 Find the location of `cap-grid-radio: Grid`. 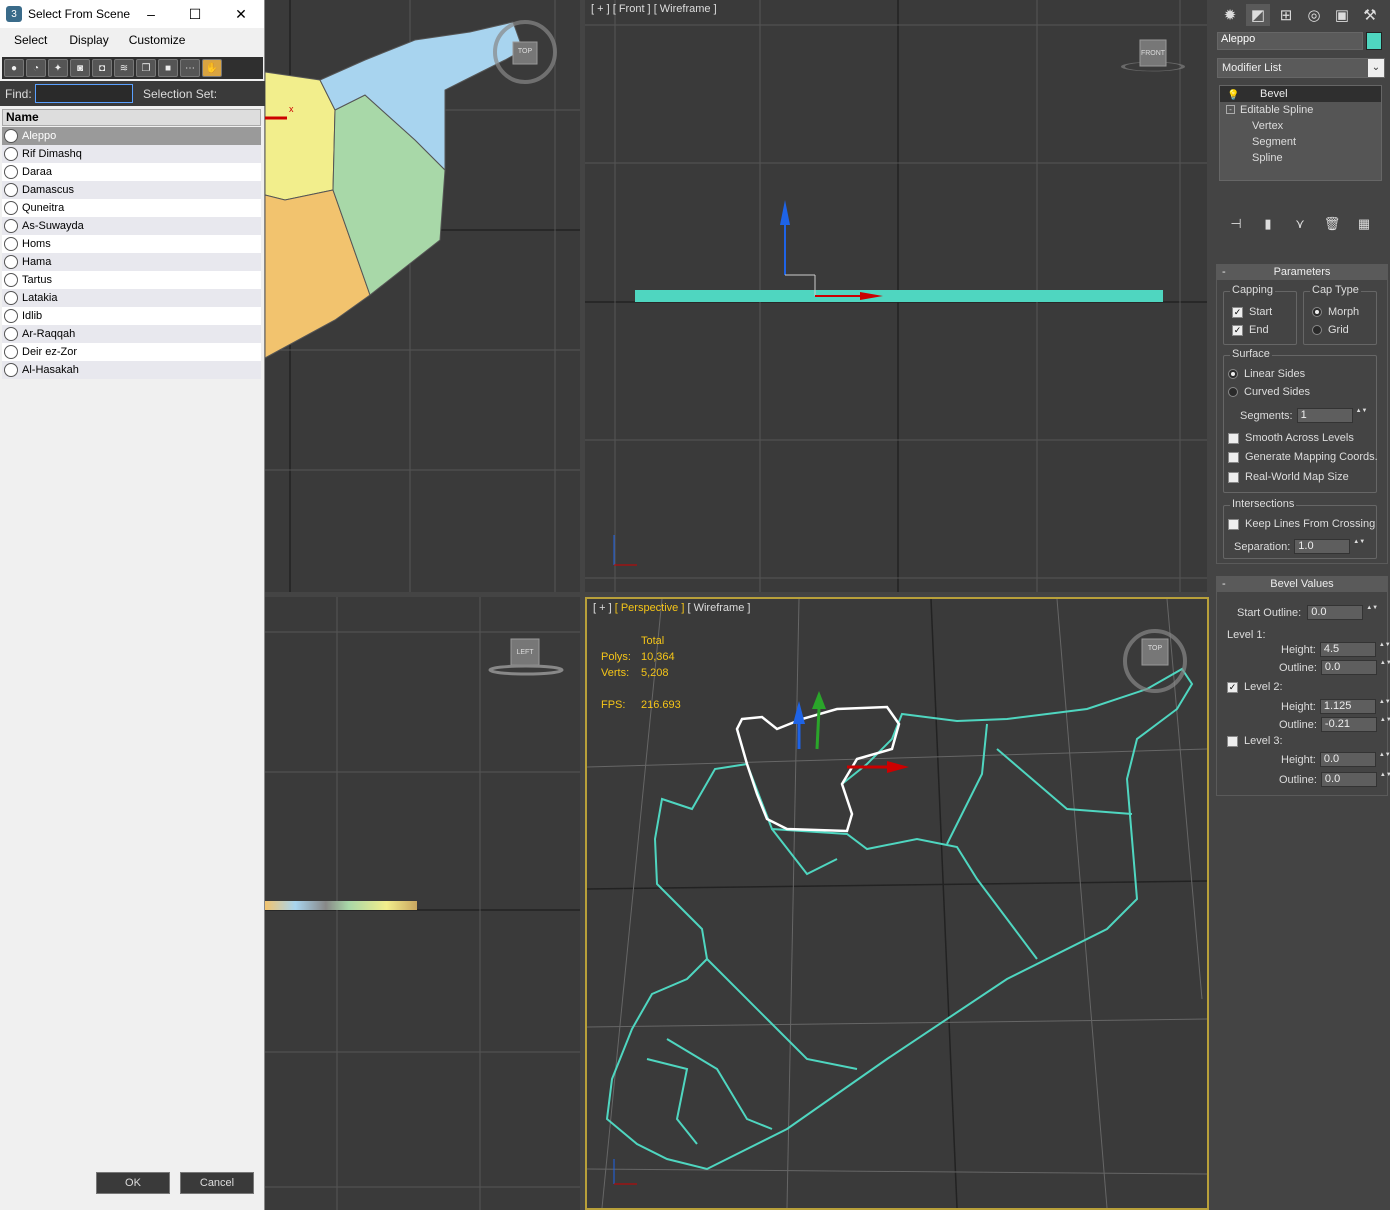

cap-grid-radio: Grid is located at coordinates (1330, 330).